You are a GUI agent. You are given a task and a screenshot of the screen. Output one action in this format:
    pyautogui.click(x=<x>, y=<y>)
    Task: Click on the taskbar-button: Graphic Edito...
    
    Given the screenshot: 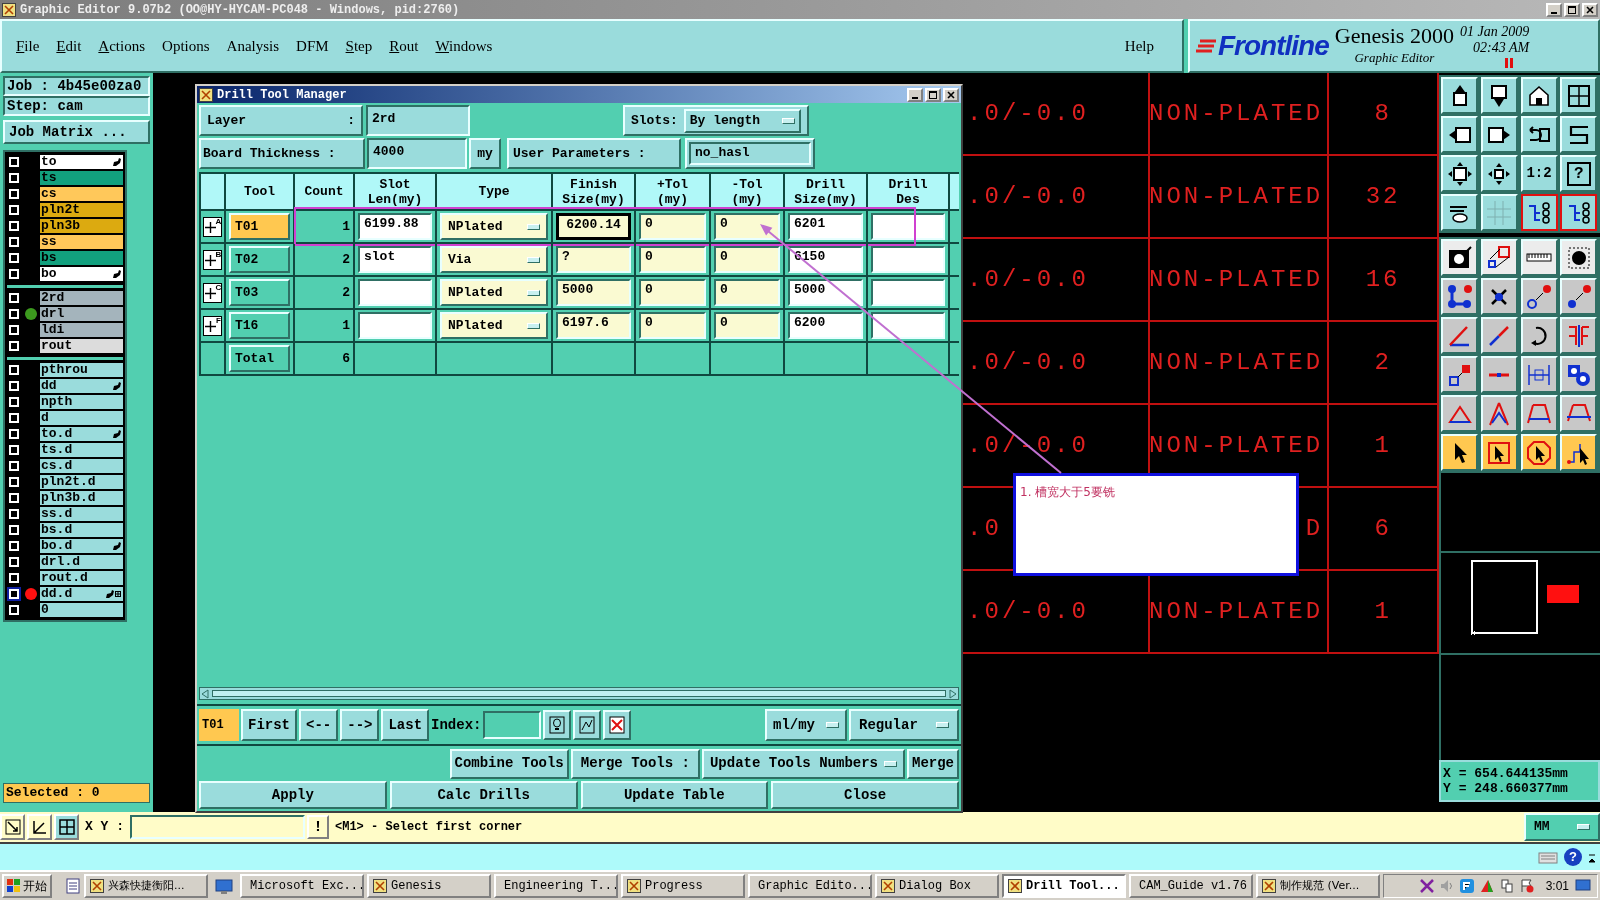 What is the action you would take?
    pyautogui.click(x=810, y=886)
    